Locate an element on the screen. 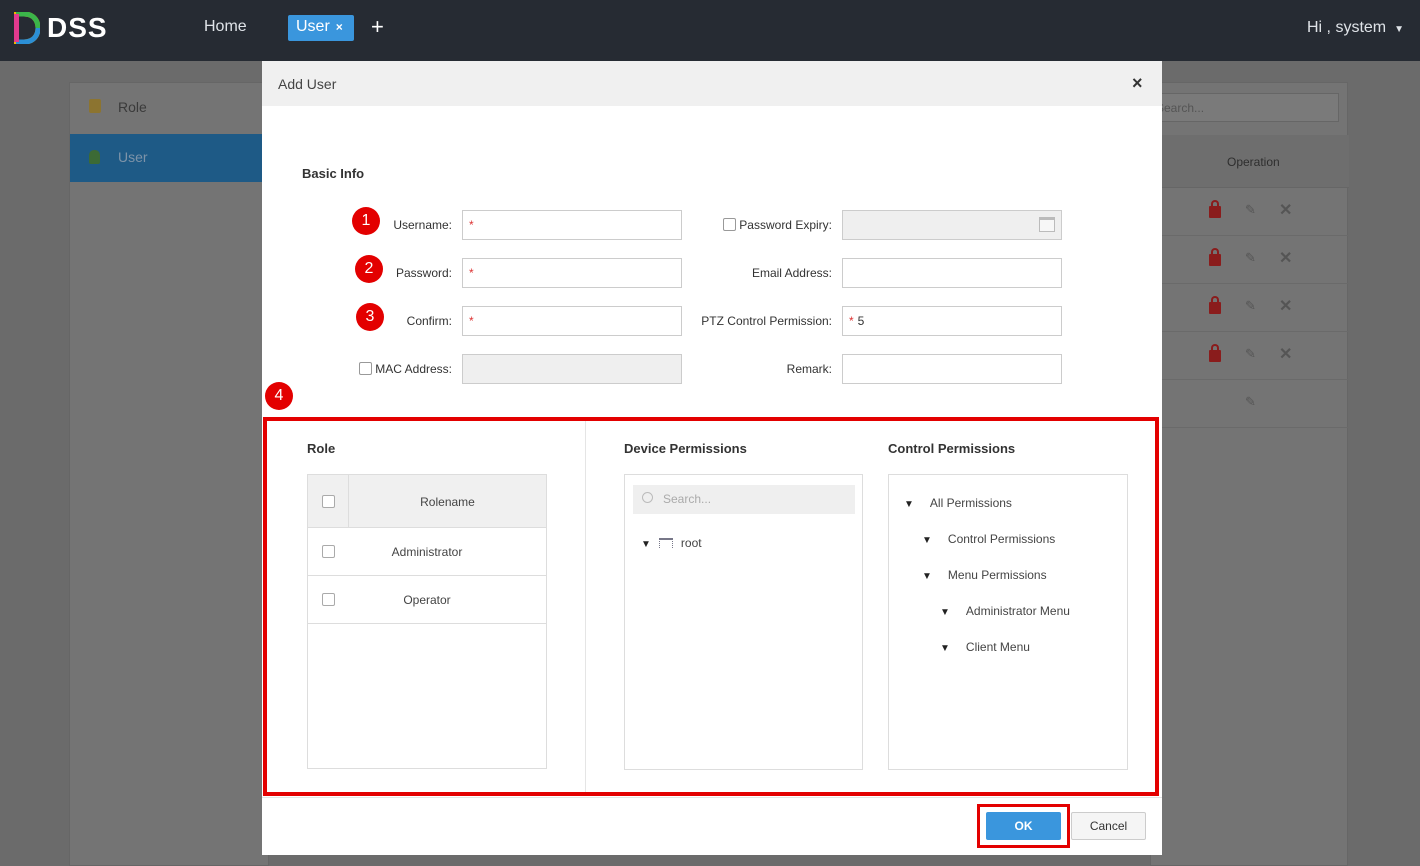  role-name: Administrator is located at coordinates (427, 552).